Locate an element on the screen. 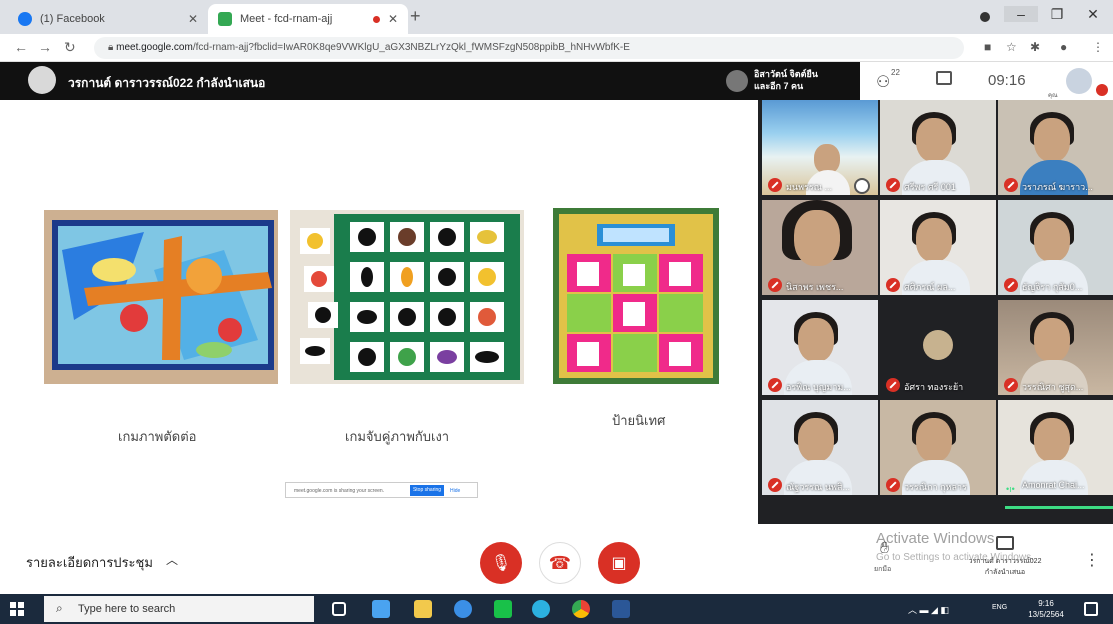 This screenshot has height=624, width=1113. mic-toggle-button: 🎙︎ is located at coordinates (501, 563).